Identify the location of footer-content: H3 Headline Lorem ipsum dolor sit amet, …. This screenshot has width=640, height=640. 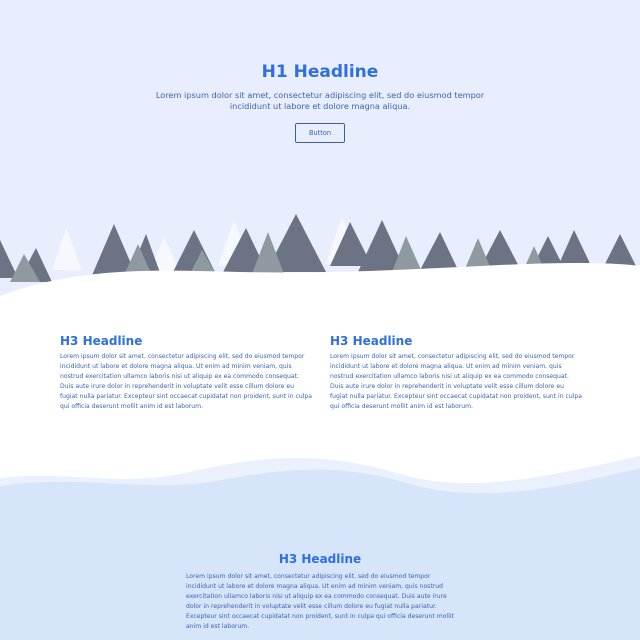
(320, 592).